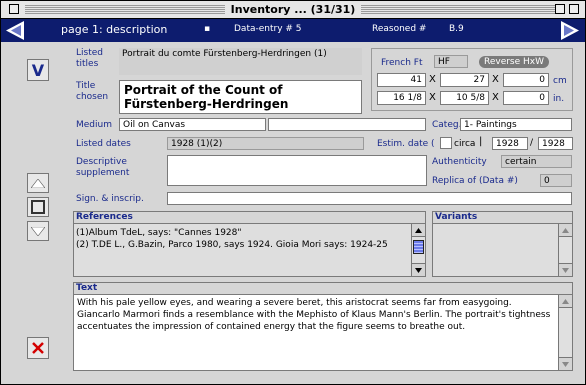 The image size is (586, 385). I want to click on cm-unit: cm, so click(560, 81).